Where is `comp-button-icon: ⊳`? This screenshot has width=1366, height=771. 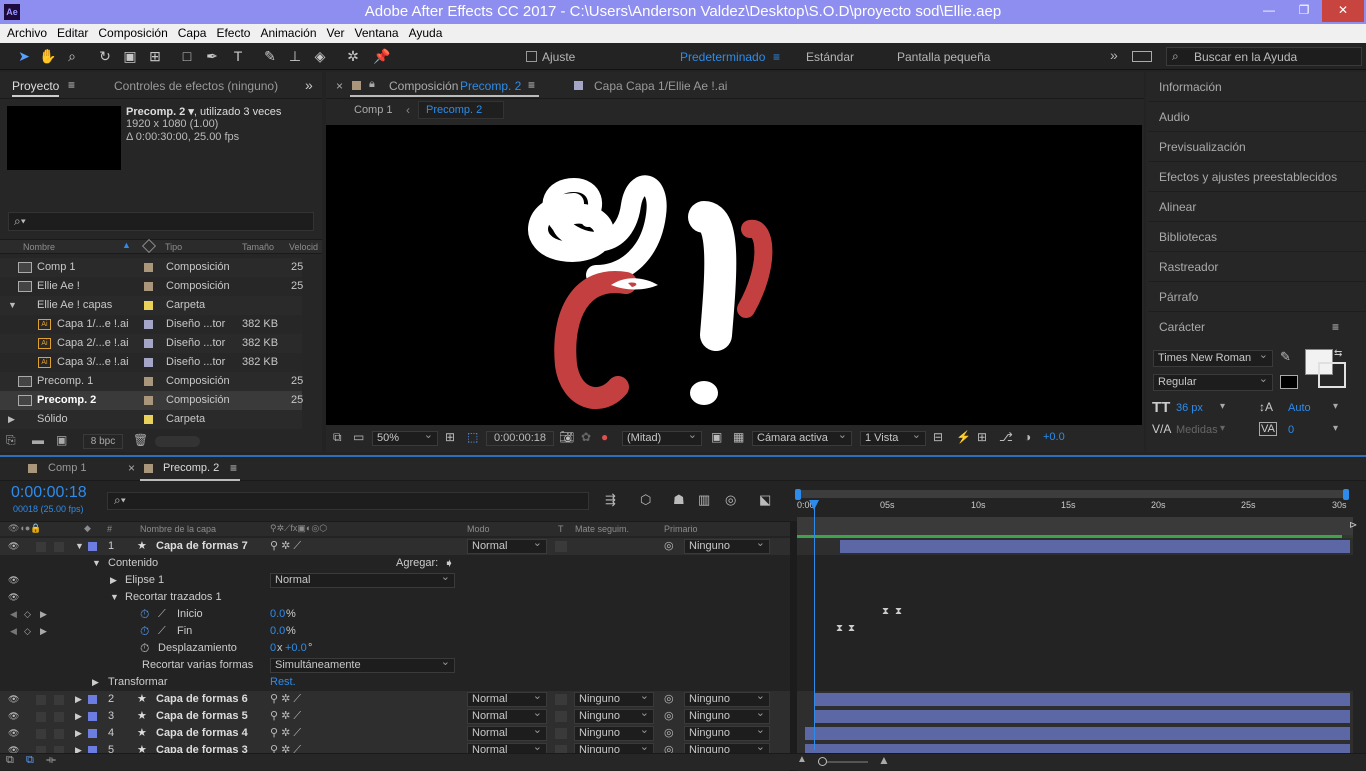
comp-button-icon: ⊳ is located at coordinates (1353, 525).